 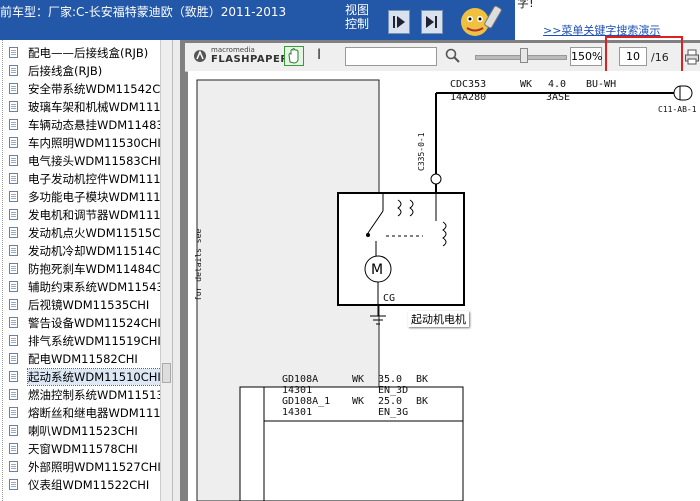 What do you see at coordinates (198, 264) in the screenshot?
I see `side-note: for details see` at bounding box center [198, 264].